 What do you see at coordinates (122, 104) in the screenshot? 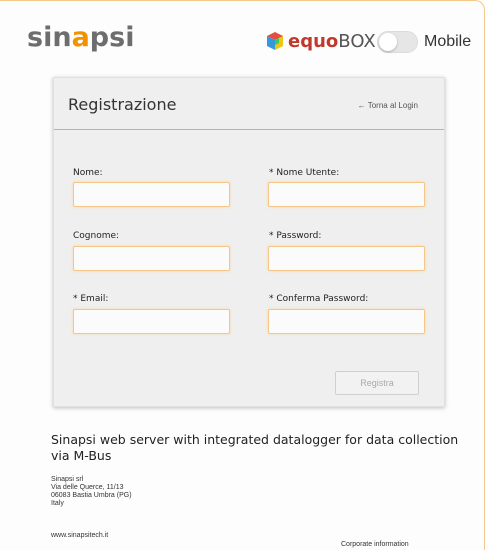
I see `card-title: Registrazione` at bounding box center [122, 104].